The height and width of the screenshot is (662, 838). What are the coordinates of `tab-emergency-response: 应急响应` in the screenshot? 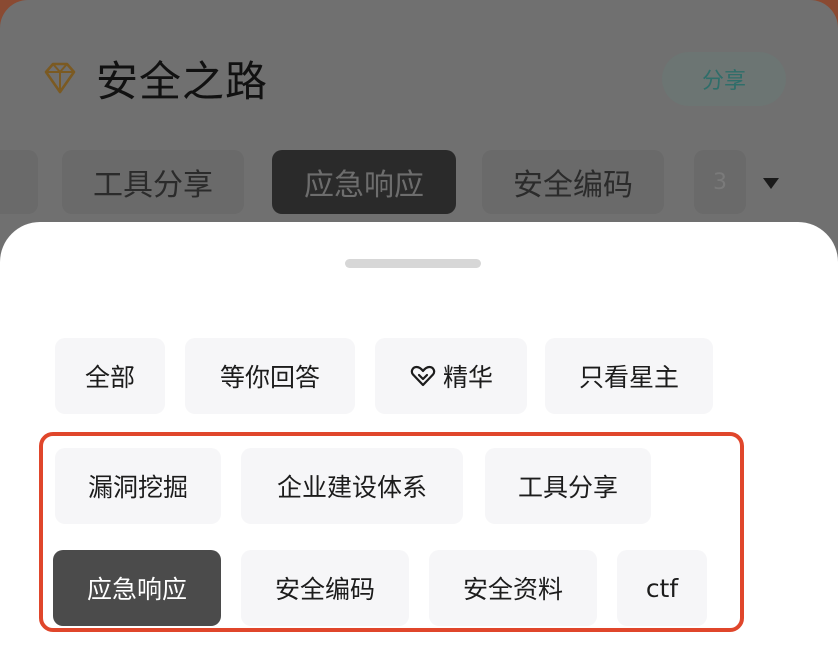 It's located at (364, 182).